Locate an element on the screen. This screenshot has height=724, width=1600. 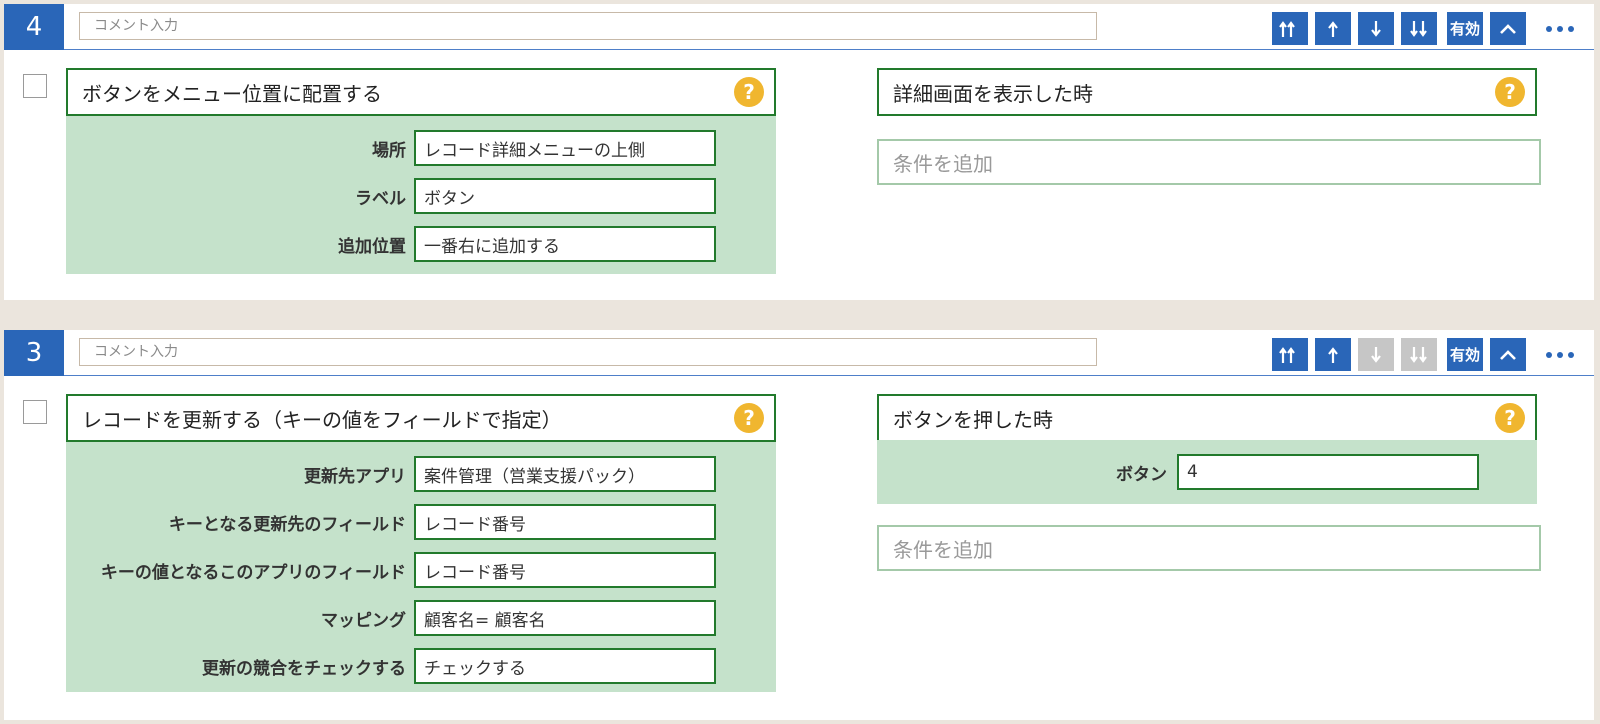
param-label: 追加位置 is located at coordinates (372, 246).